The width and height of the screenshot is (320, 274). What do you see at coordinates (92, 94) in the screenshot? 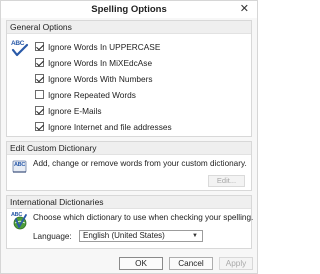
I see `option-label: Ignore Repeated Words` at bounding box center [92, 94].